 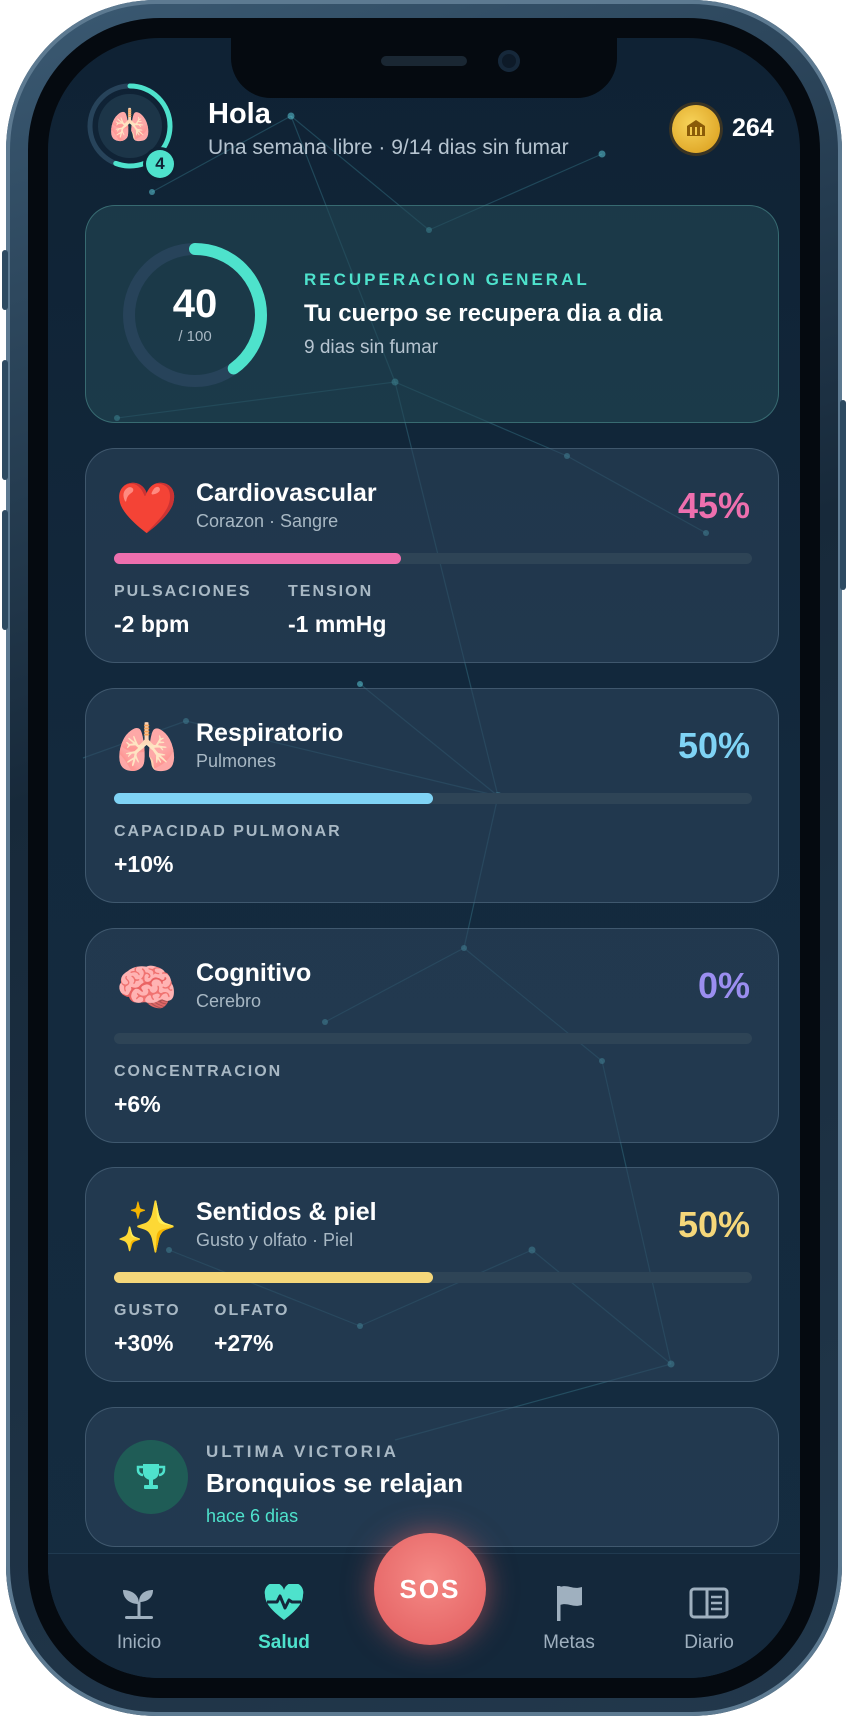 I want to click on metric-pulsaciones: PULSACIONES -2 bpm, so click(x=183, y=610).